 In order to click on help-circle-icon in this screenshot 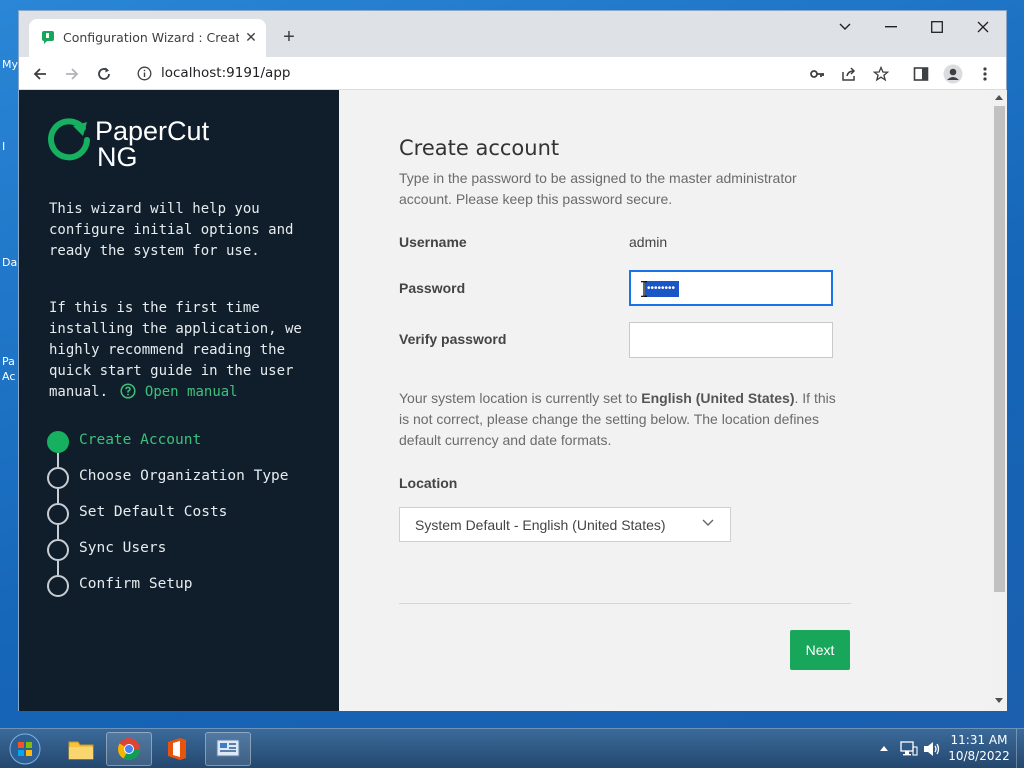, I will do `click(128, 391)`.